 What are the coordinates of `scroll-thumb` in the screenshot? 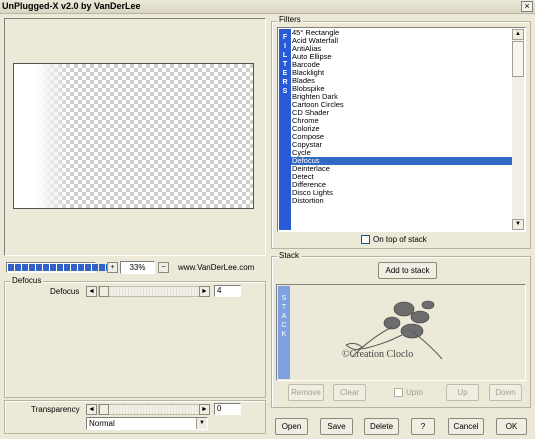 It's located at (518, 59).